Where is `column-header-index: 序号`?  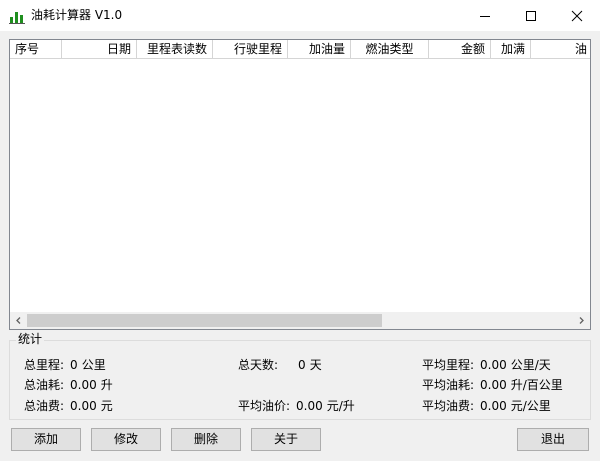 column-header-index: 序号 is located at coordinates (36, 49).